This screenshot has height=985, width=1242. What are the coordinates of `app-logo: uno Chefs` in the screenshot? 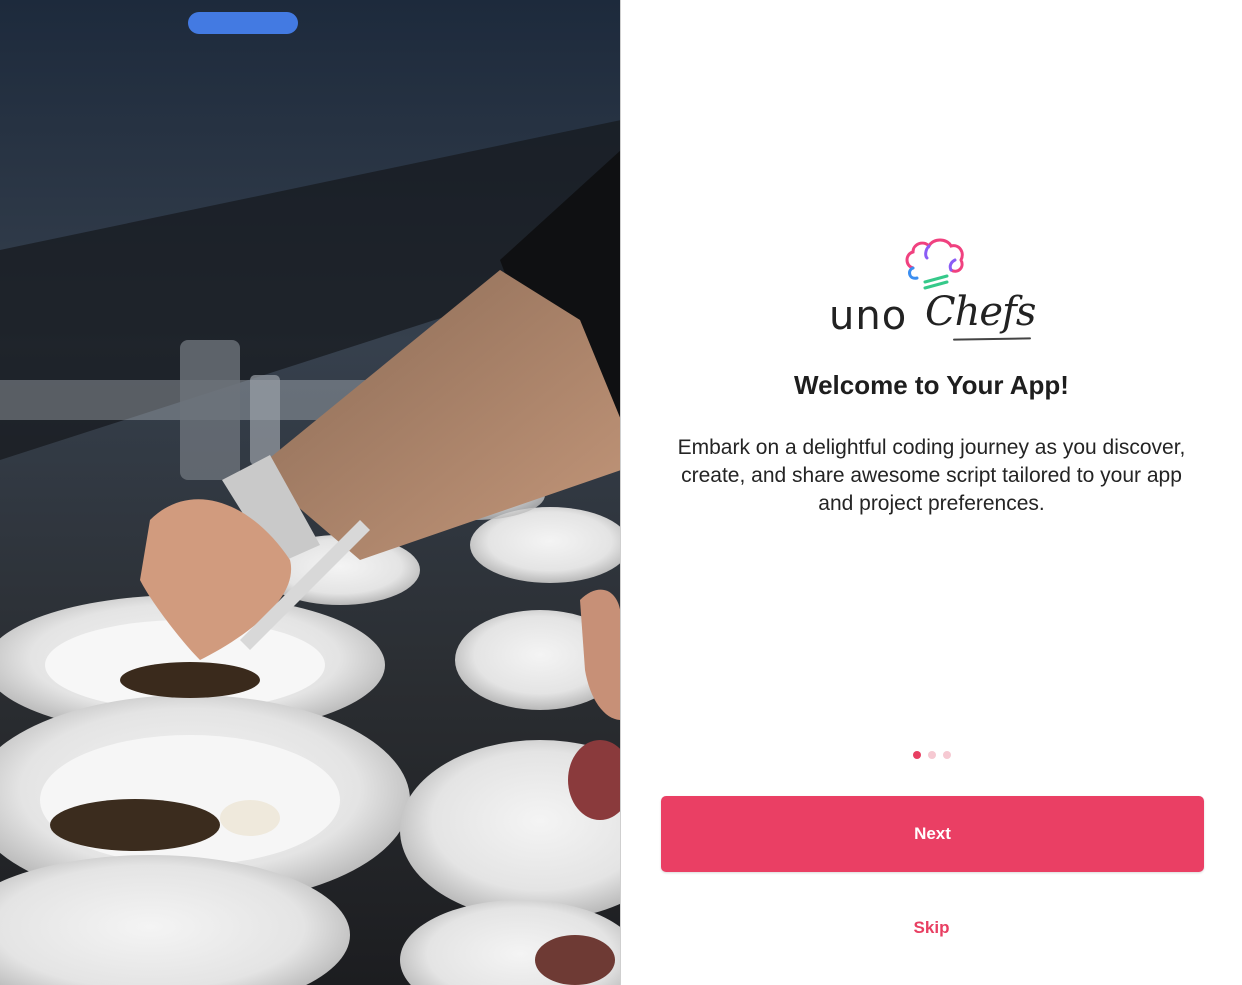 It's located at (932, 291).